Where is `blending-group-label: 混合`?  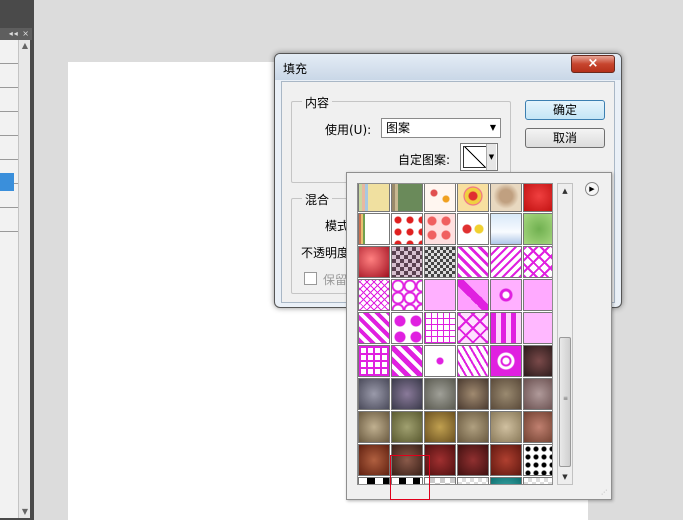
blending-group-label: 混合 is located at coordinates (317, 199).